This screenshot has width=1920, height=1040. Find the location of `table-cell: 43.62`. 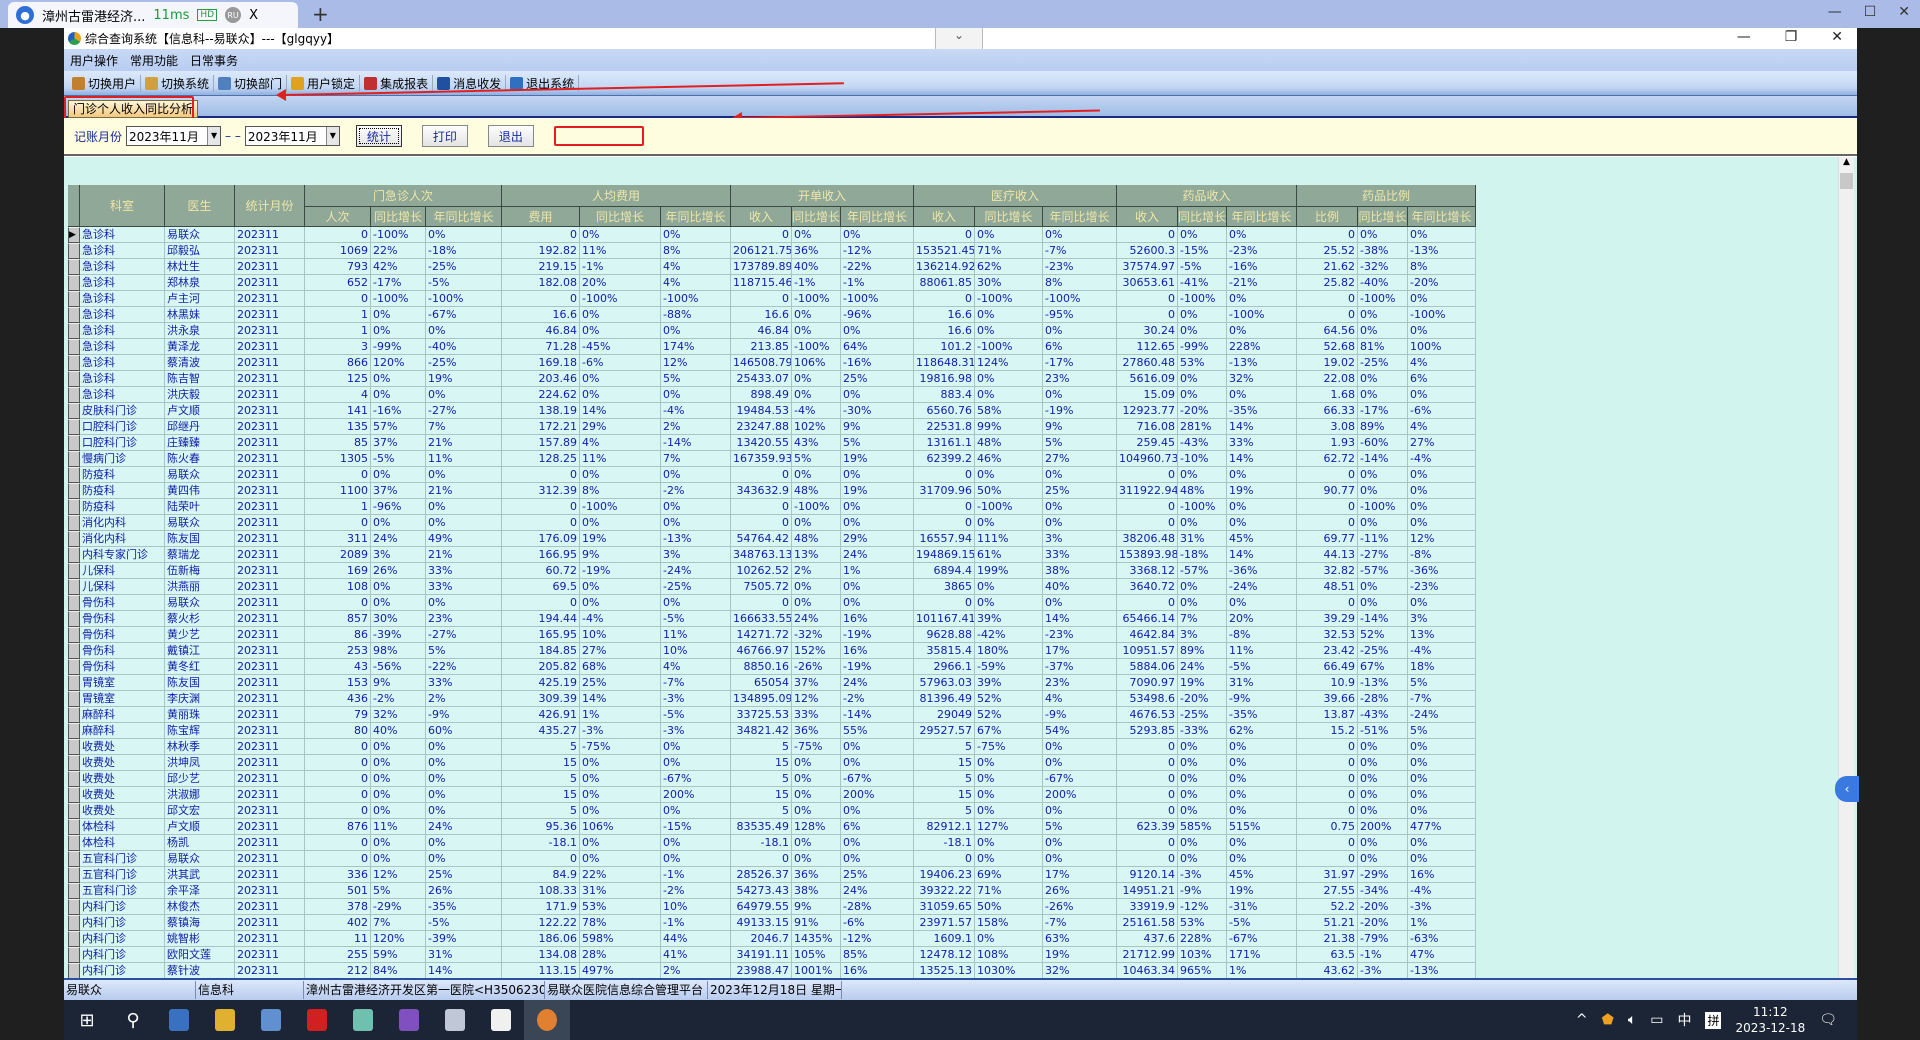

table-cell: 43.62 is located at coordinates (1327, 971).